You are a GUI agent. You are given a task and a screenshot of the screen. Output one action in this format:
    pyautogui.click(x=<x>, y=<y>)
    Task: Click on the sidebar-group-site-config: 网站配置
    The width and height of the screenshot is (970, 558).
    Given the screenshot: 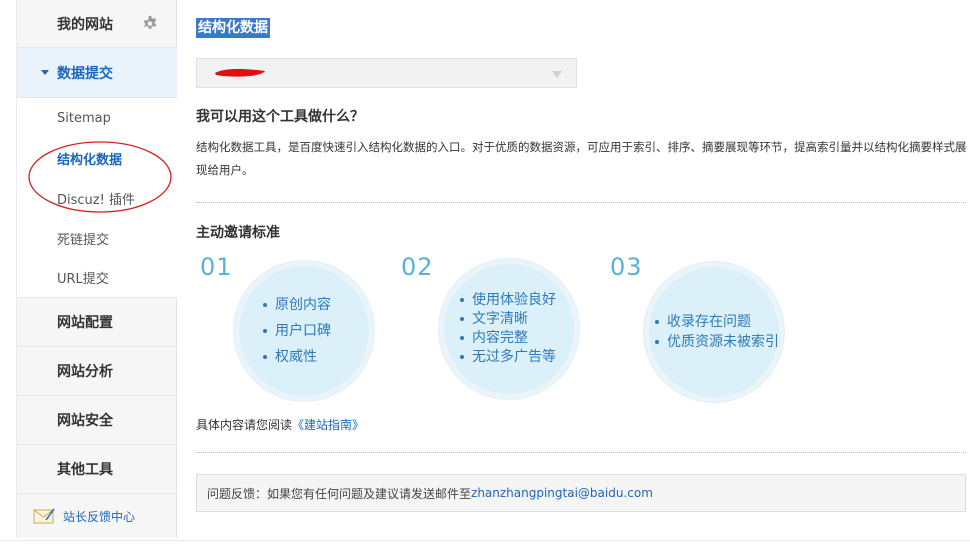 What is the action you would take?
    pyautogui.click(x=97, y=322)
    